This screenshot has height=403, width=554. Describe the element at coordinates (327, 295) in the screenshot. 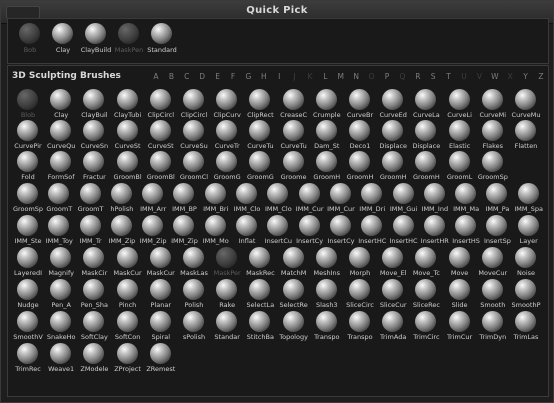

I see `brush-item: Slash3` at that location.